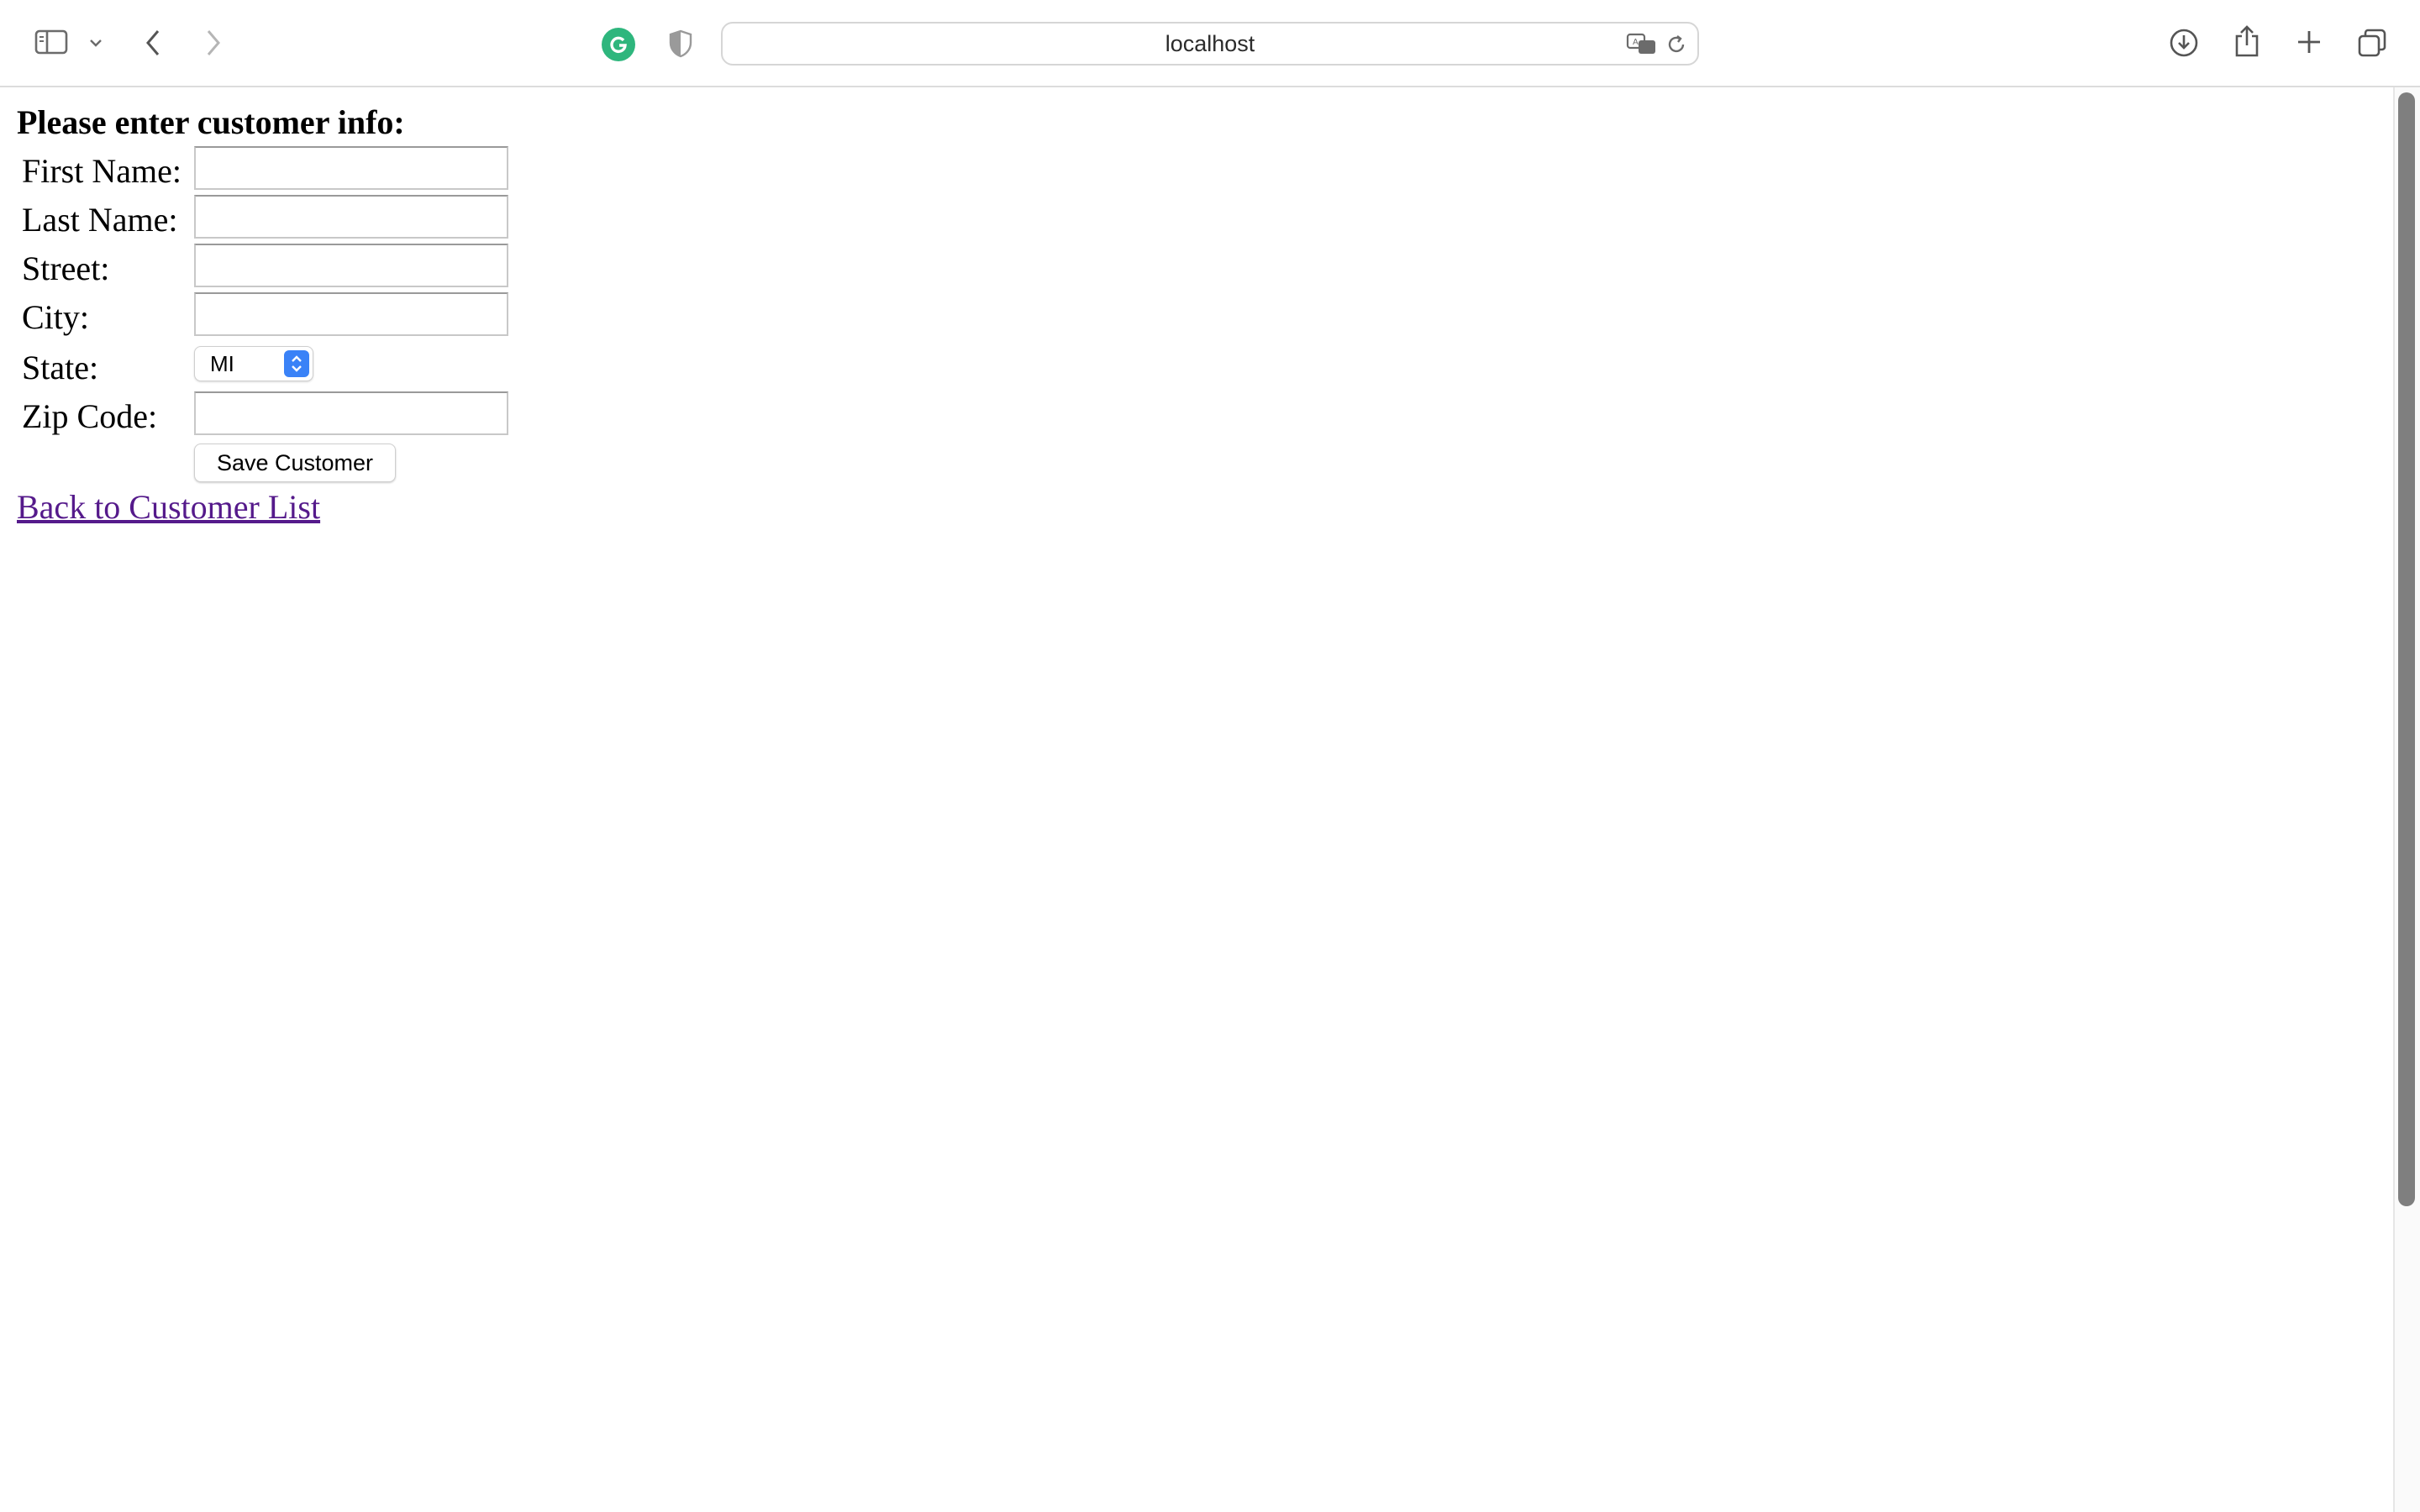 The height and width of the screenshot is (1512, 2420). What do you see at coordinates (2406, 649) in the screenshot?
I see `scrollbar-thumb` at bounding box center [2406, 649].